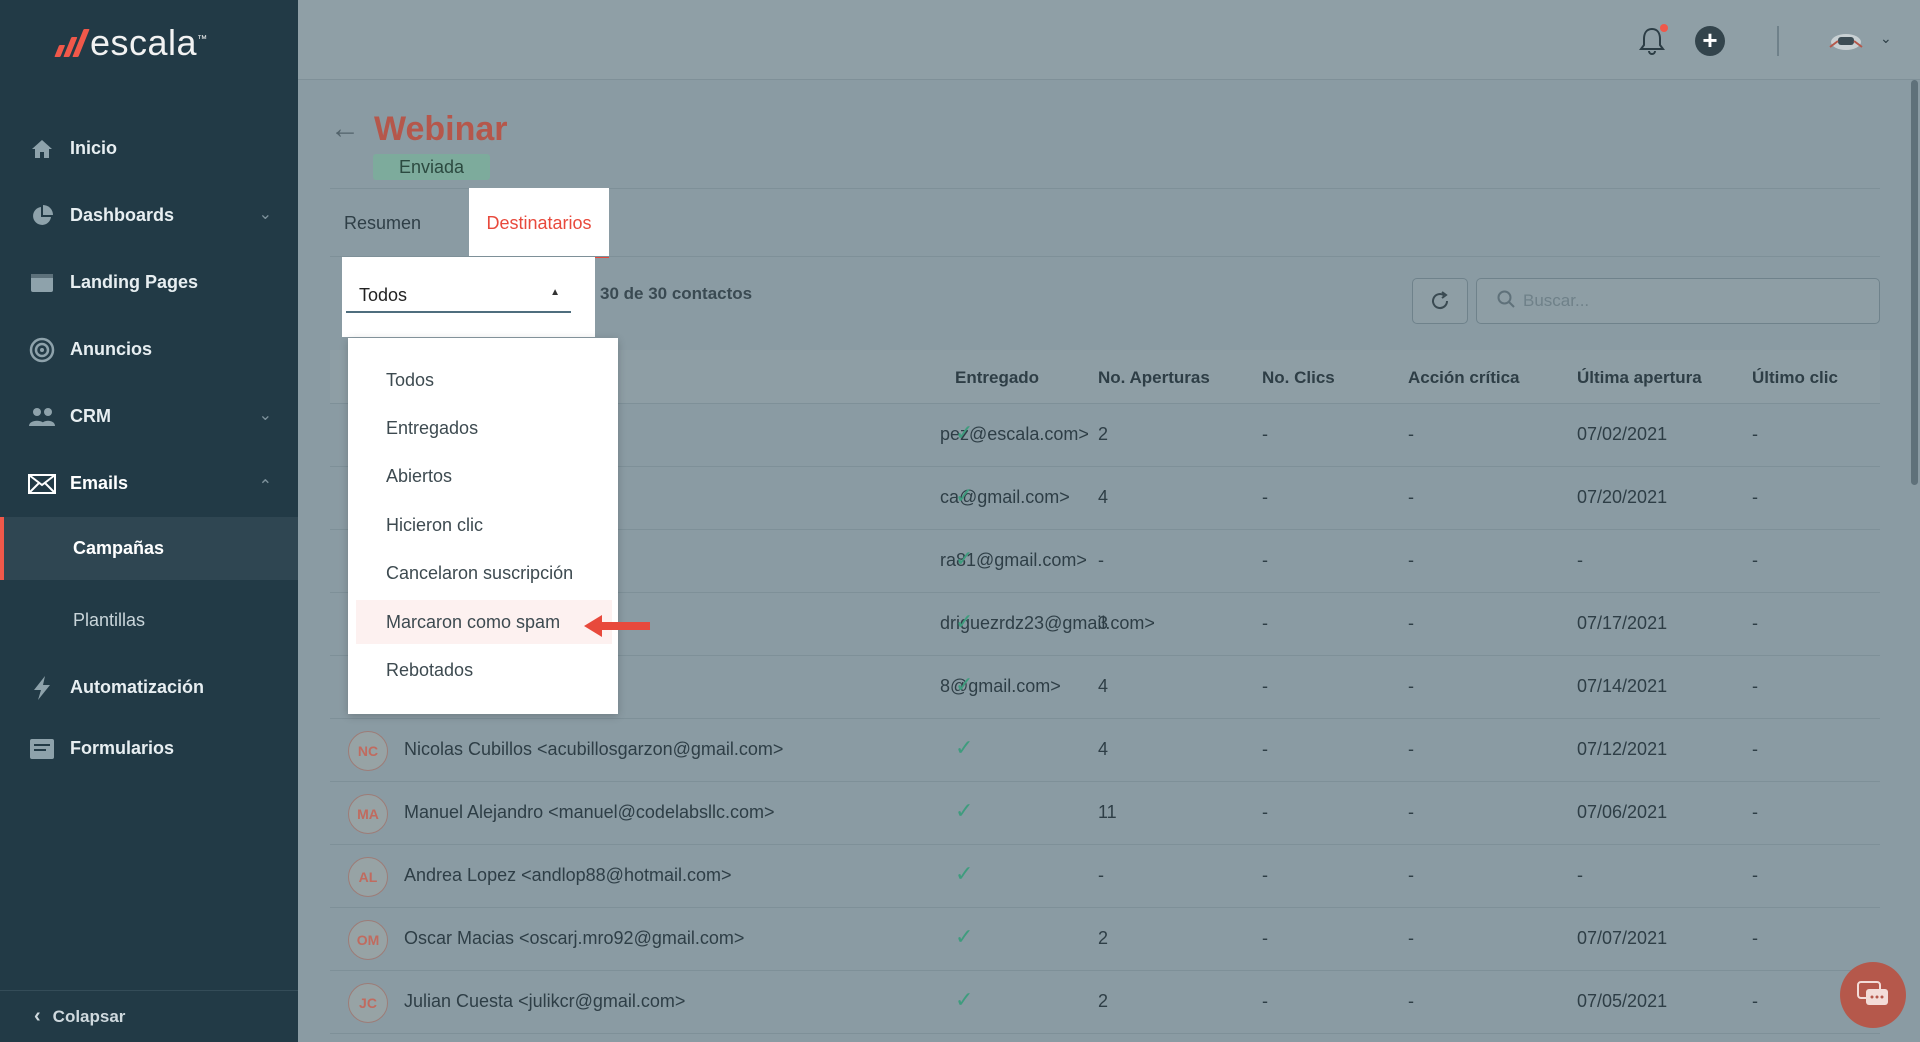 The height and width of the screenshot is (1042, 1920). I want to click on sidebar-subitem-campanas: Campañas, so click(149, 548).